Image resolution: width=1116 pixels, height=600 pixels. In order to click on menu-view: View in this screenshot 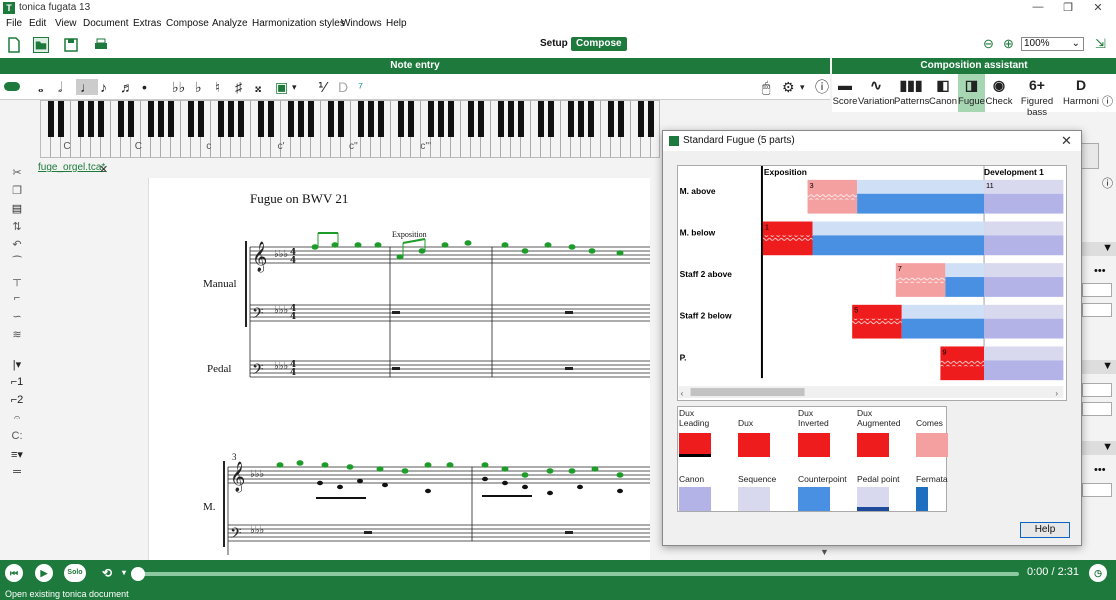, I will do `click(66, 23)`.